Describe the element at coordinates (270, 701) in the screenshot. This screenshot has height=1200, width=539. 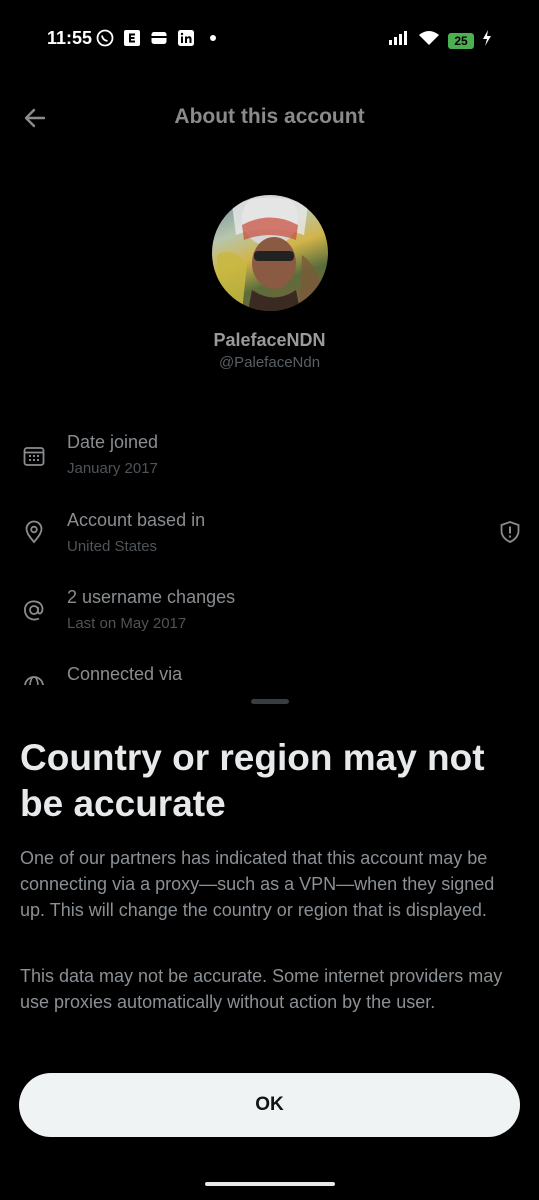
I see `sheet-grabber` at that location.